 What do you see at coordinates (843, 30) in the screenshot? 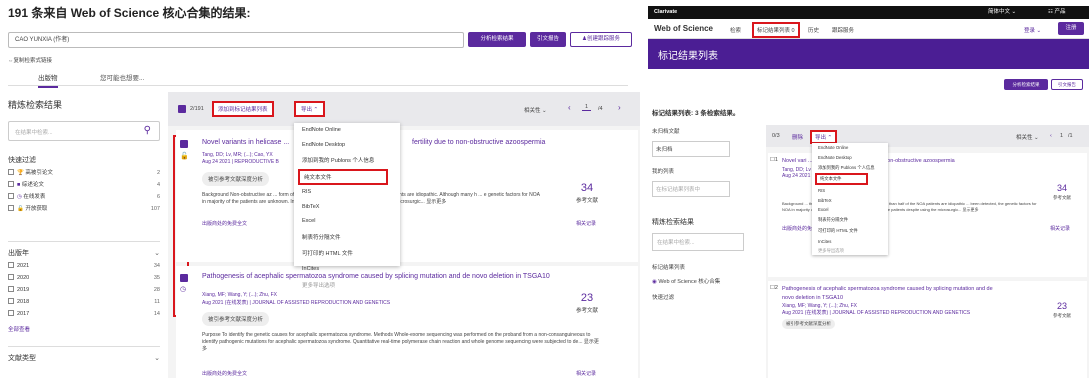
I see `nav-alerts: 跟踪服务` at bounding box center [843, 30].